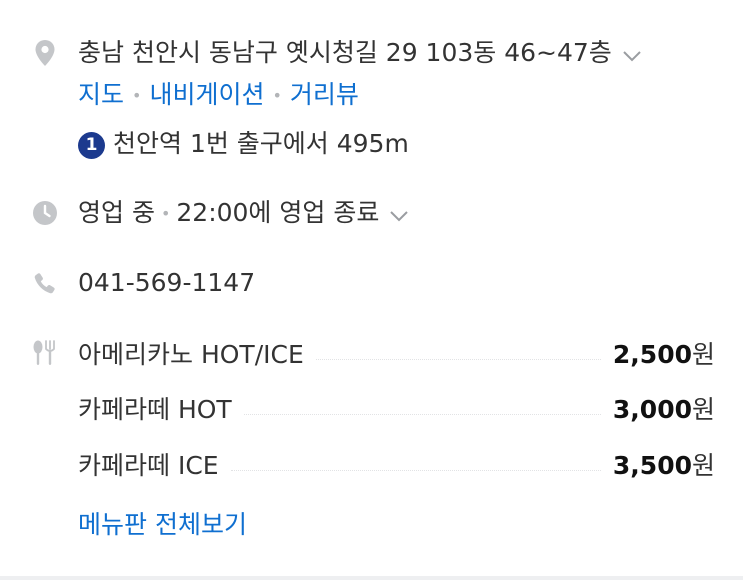  I want to click on menu-item-price: 2,500원, so click(663, 354).